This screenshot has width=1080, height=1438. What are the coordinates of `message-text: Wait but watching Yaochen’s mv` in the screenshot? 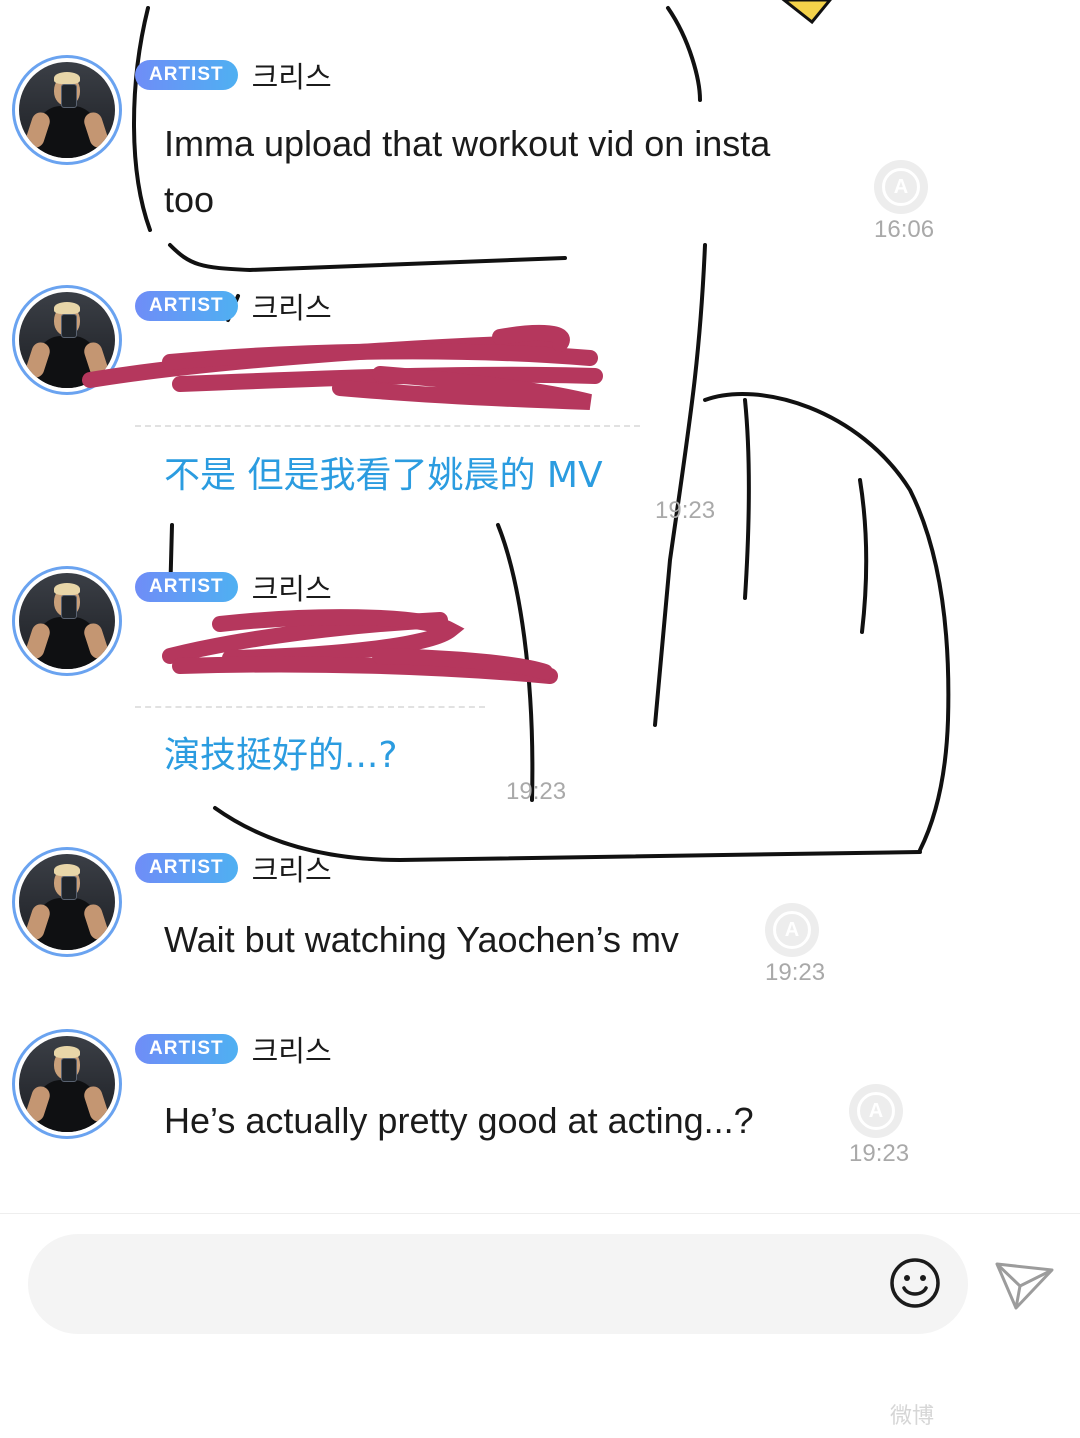 It's located at (421, 940).